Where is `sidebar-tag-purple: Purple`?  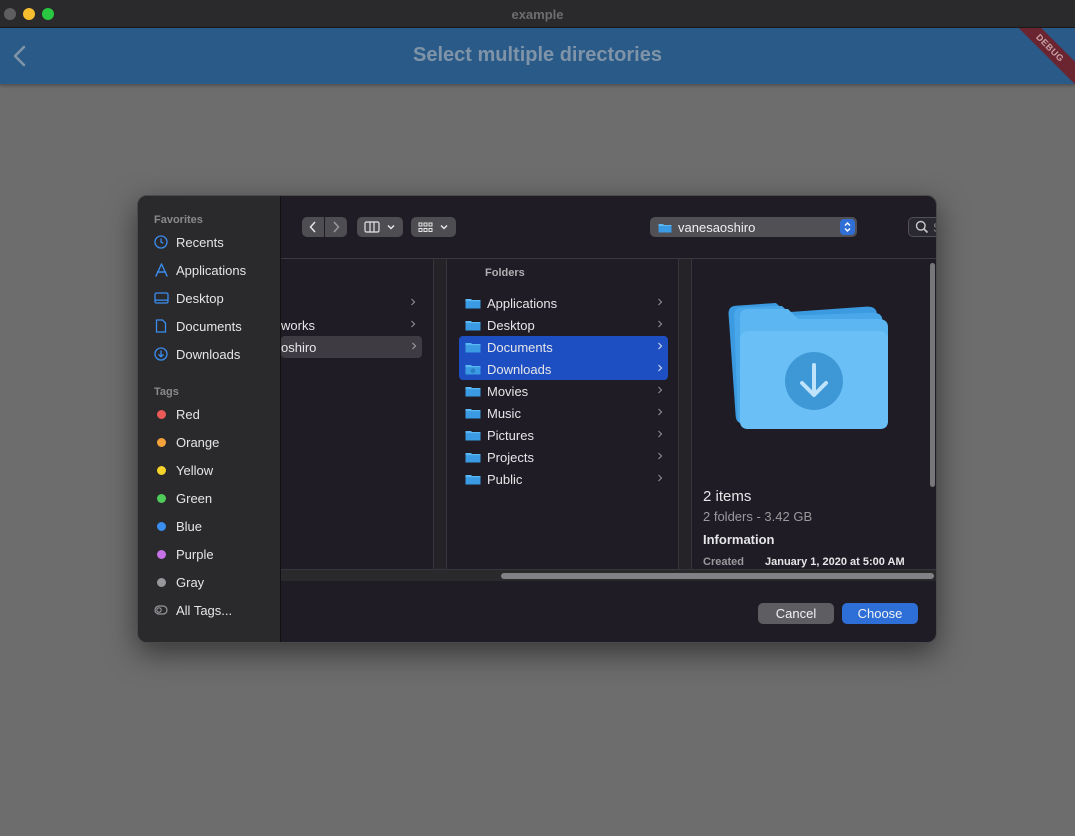
sidebar-tag-purple: Purple is located at coordinates (214, 554).